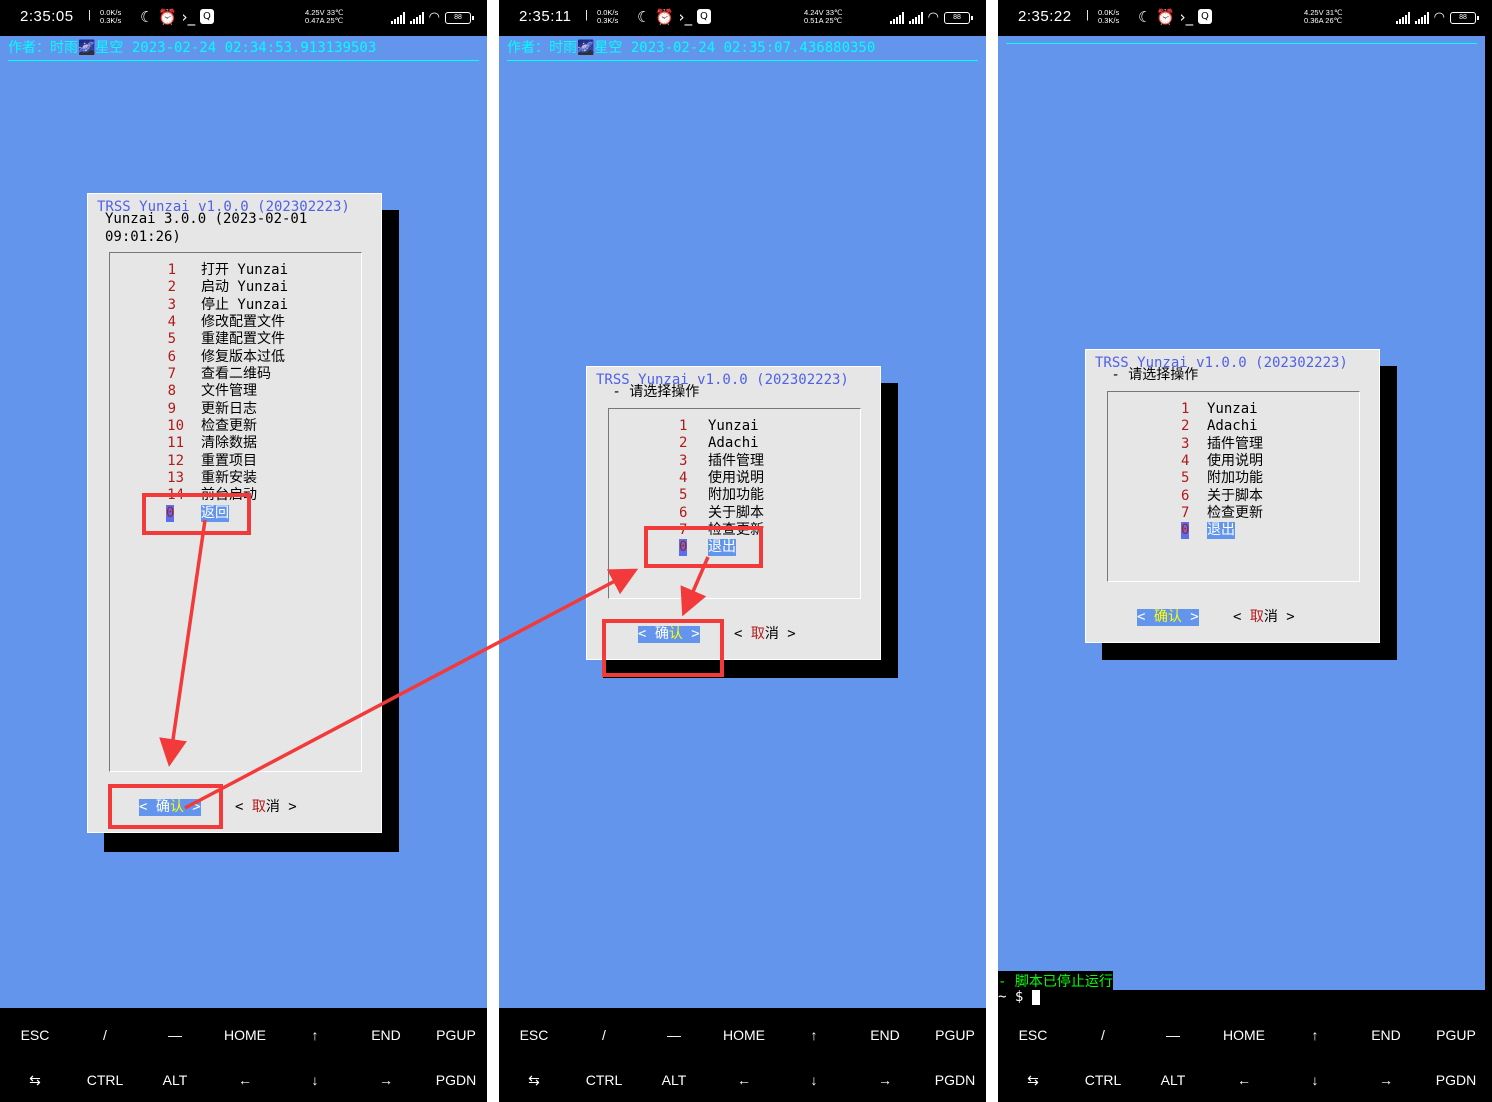 Image resolution: width=1492 pixels, height=1102 pixels. What do you see at coordinates (235, 374) in the screenshot?
I see `menu-item: 7 查看二维码` at bounding box center [235, 374].